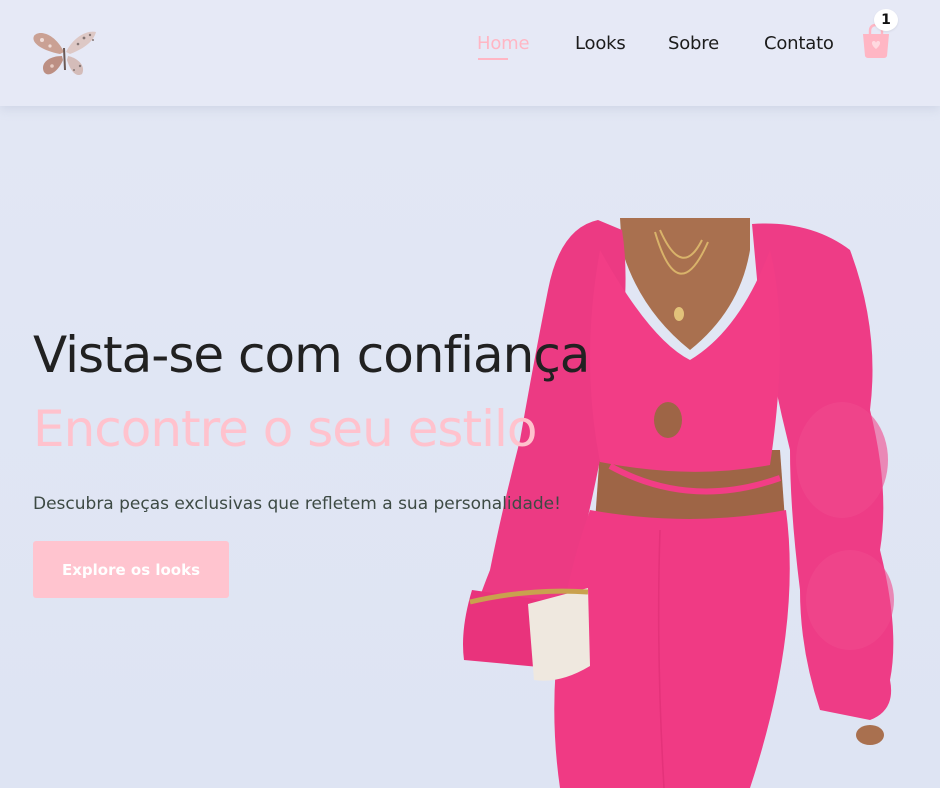 The width and height of the screenshot is (940, 788). Describe the element at coordinates (311, 355) in the screenshot. I see `hero-title: Vista-se com confiança` at that location.